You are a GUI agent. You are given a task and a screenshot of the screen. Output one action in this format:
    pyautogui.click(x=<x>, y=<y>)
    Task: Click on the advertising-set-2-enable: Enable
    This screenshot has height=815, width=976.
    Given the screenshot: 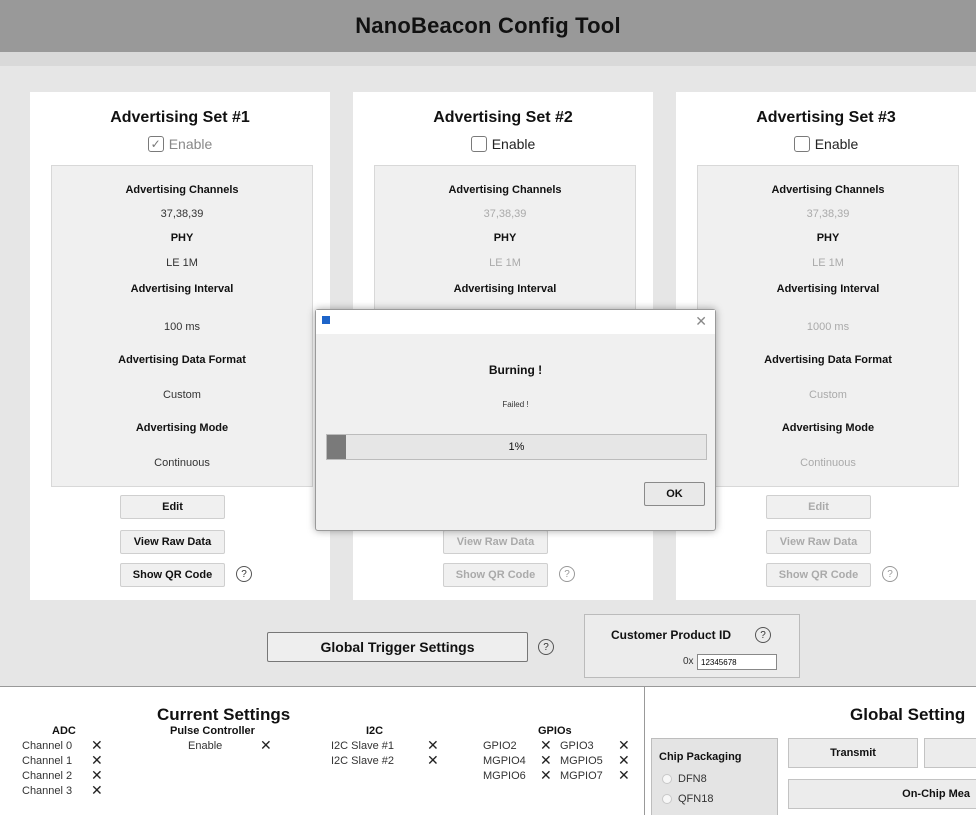 What is the action you would take?
    pyautogui.click(x=503, y=144)
    